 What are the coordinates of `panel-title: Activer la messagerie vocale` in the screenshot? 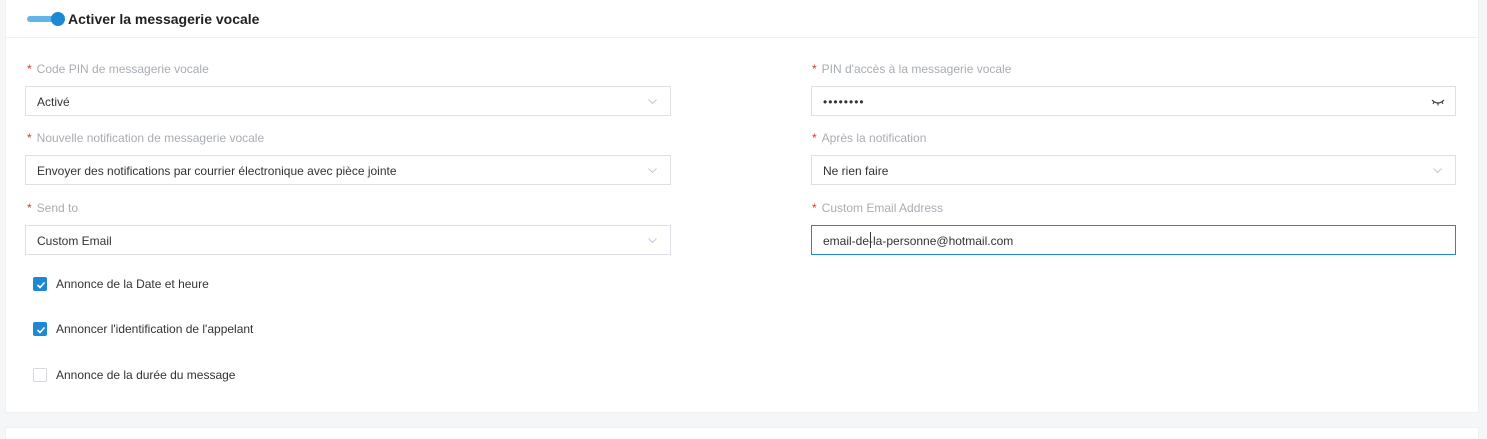 It's located at (164, 19).